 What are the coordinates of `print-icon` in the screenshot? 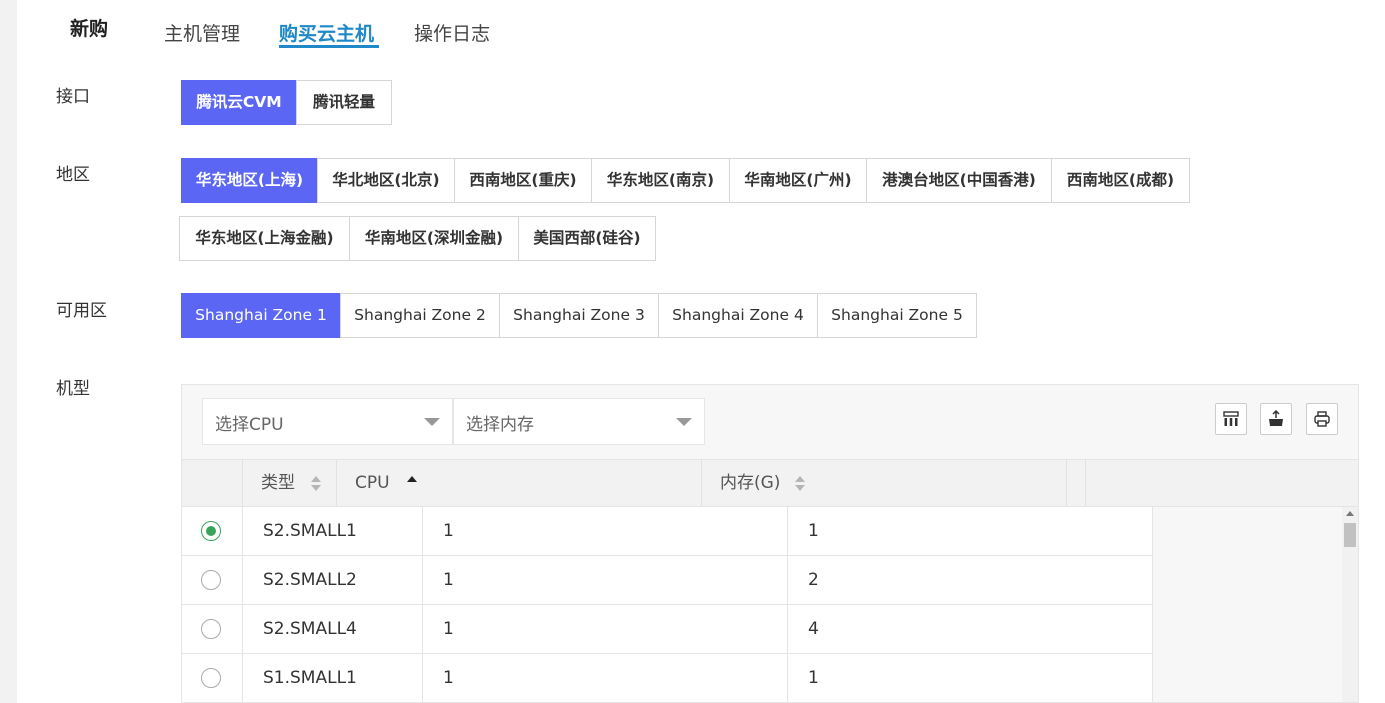 It's located at (1322, 419).